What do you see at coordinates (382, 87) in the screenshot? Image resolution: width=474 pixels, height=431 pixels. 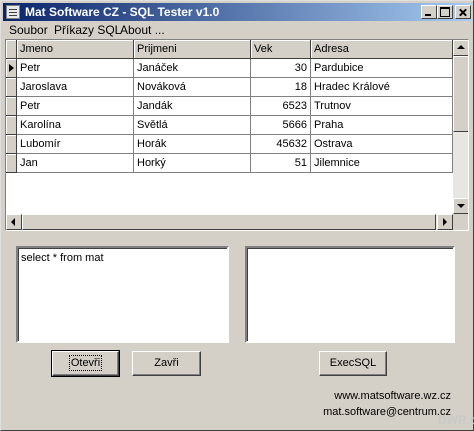 I see `cell-adresa: Hradec Králové` at bounding box center [382, 87].